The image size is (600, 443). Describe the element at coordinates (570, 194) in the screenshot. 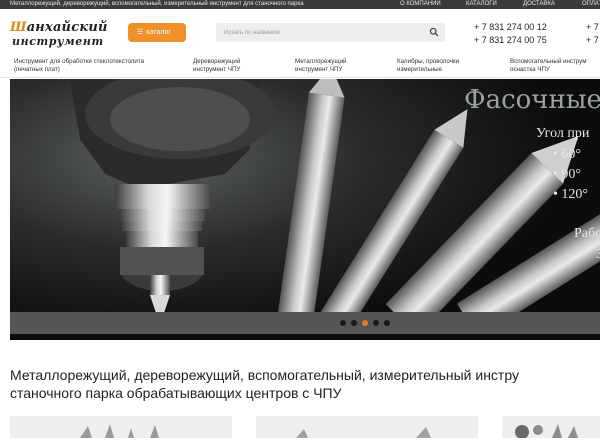

I see `banner-angle-120: • 120°` at that location.